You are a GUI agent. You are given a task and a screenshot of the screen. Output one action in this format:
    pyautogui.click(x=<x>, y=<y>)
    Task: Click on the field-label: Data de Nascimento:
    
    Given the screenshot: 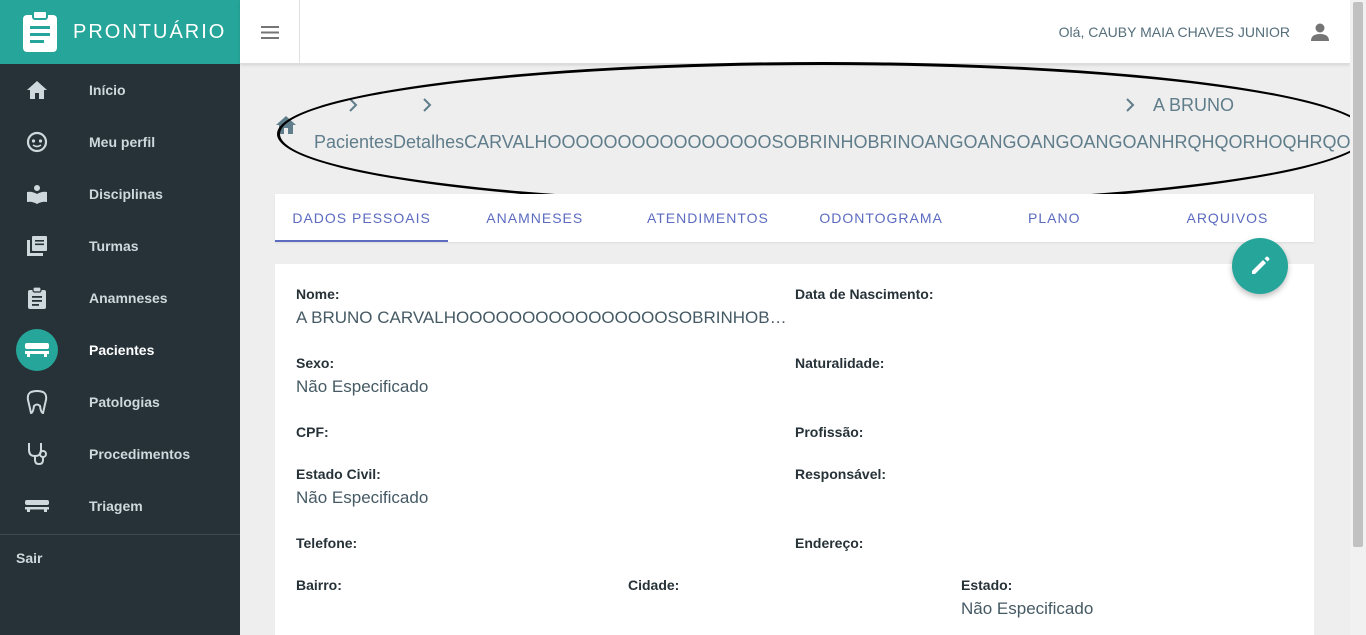 What is the action you would take?
    pyautogui.click(x=864, y=294)
    